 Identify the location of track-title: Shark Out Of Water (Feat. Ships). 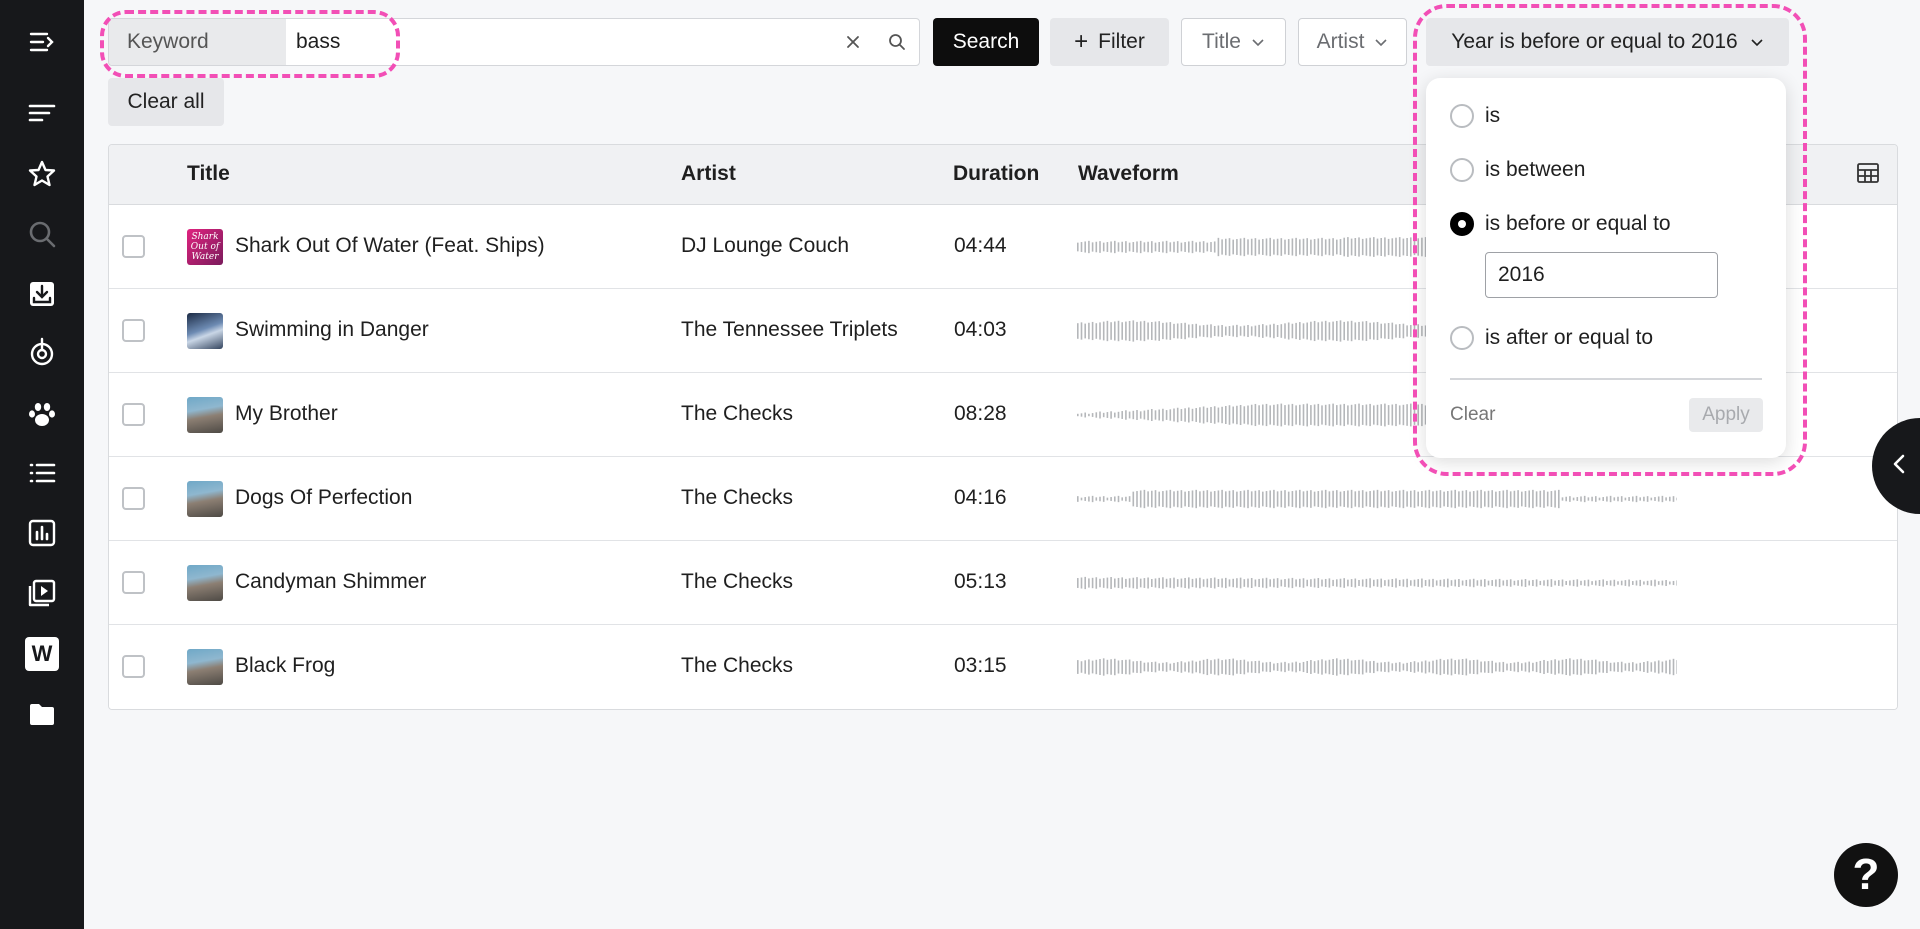
(390, 246).